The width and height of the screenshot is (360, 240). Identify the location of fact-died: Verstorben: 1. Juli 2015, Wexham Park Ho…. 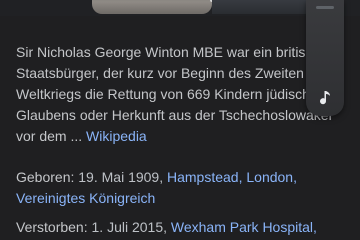
(188, 227).